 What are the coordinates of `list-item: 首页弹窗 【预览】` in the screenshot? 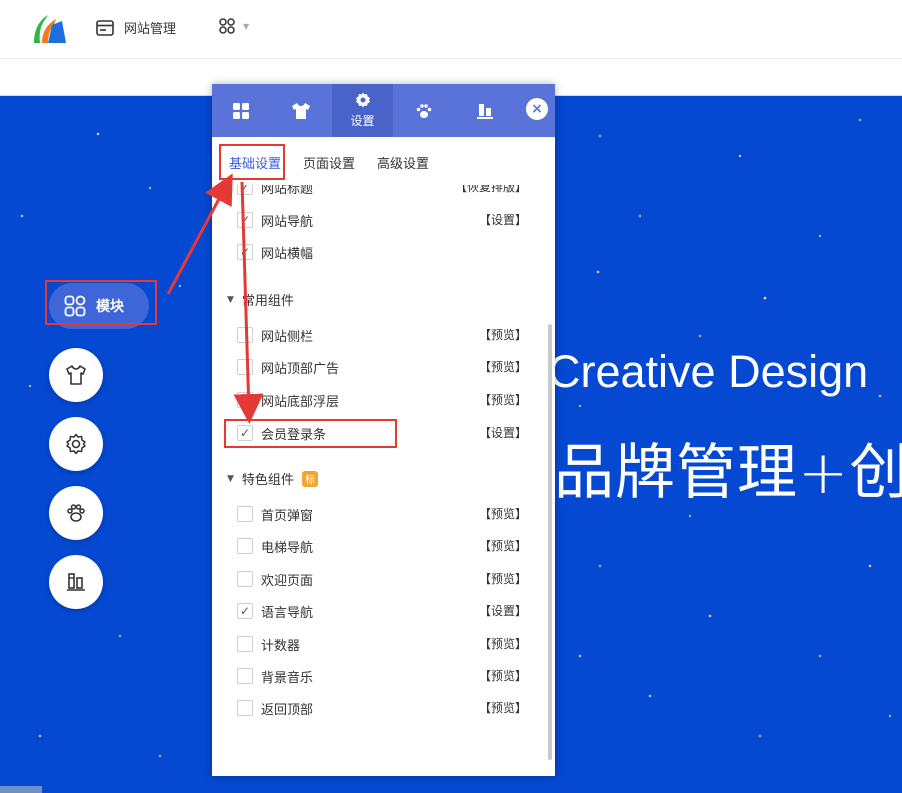 It's located at (383, 514).